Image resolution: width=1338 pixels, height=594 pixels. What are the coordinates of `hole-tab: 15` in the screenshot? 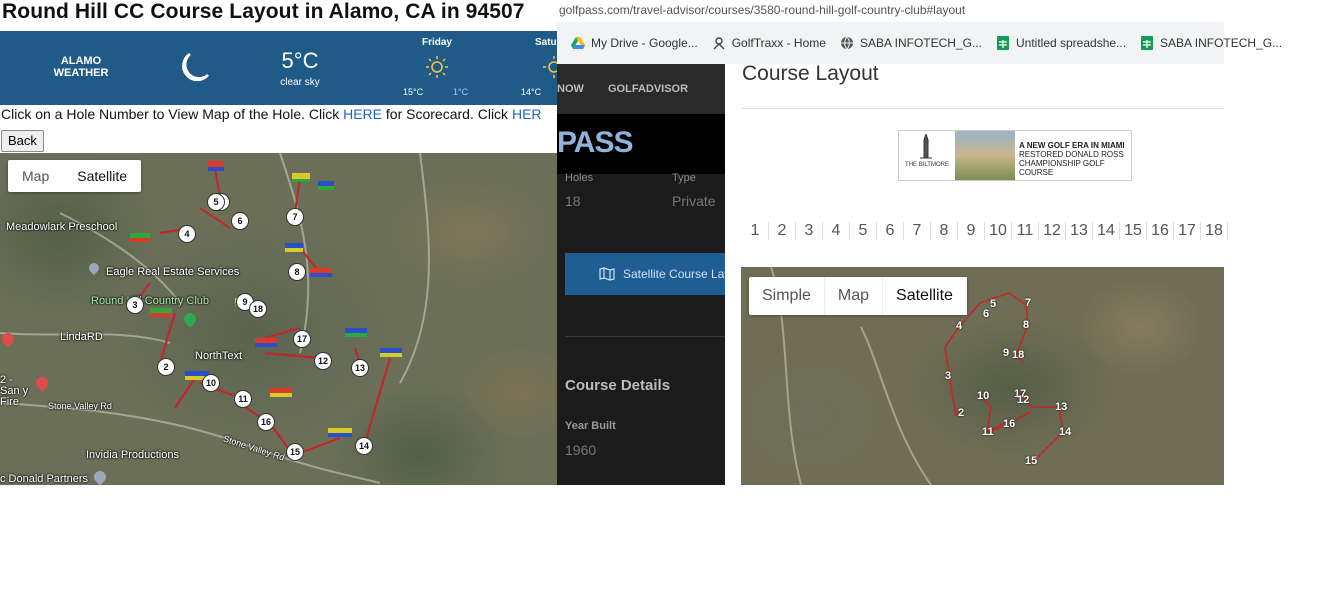 It's located at (1133, 231).